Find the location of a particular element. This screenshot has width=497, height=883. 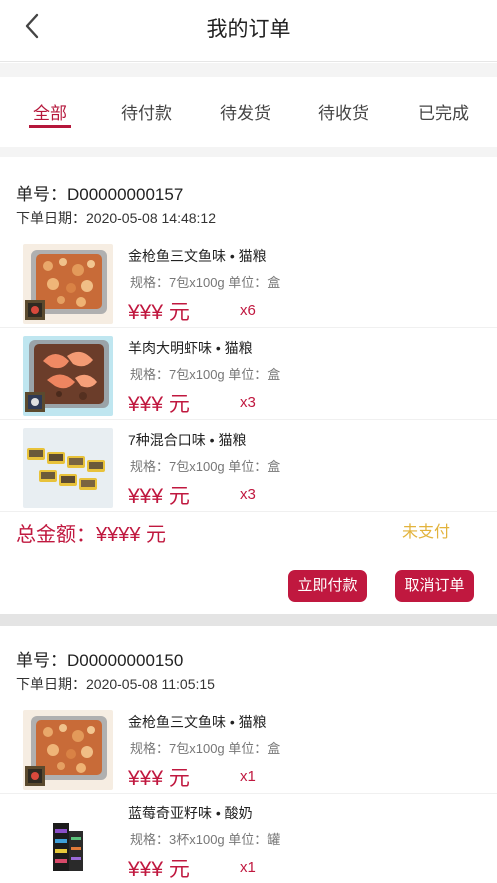

payment-status-badge: 未支付 is located at coordinates (426, 532).